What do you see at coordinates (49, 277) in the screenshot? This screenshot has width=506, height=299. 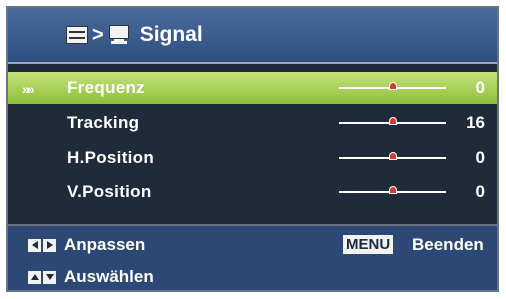 I see `down-arrow-key-icon` at bounding box center [49, 277].